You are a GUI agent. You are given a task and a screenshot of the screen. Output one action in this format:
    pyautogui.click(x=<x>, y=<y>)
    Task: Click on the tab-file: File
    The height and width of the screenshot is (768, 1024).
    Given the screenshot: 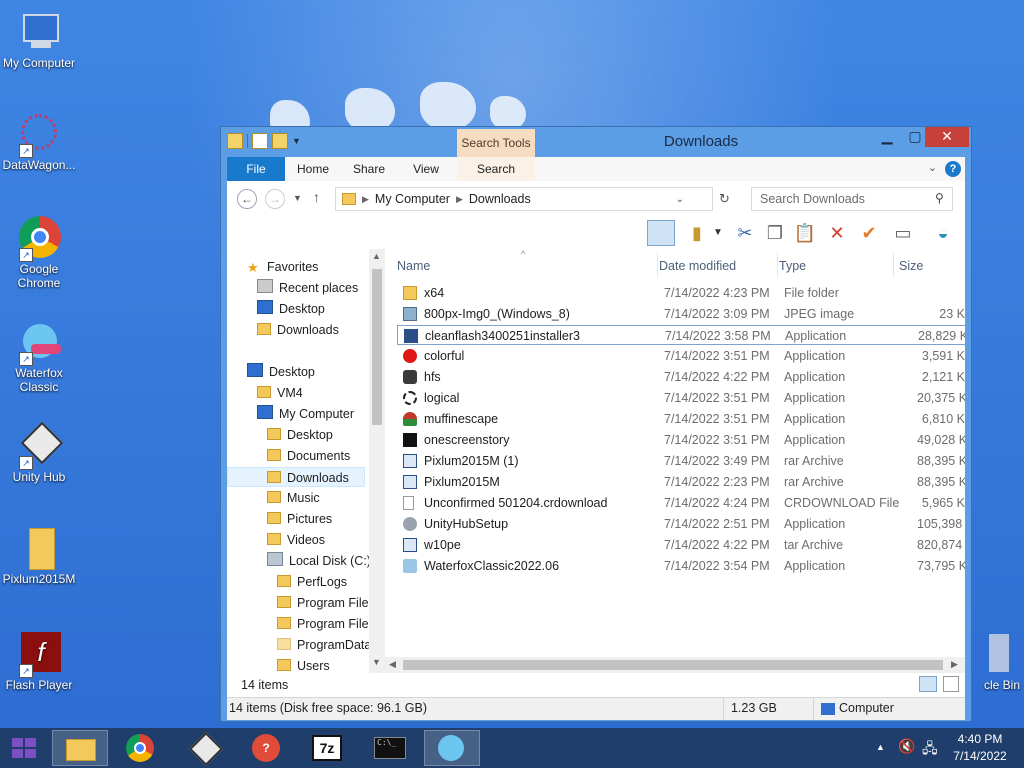 What is the action you would take?
    pyautogui.click(x=256, y=169)
    